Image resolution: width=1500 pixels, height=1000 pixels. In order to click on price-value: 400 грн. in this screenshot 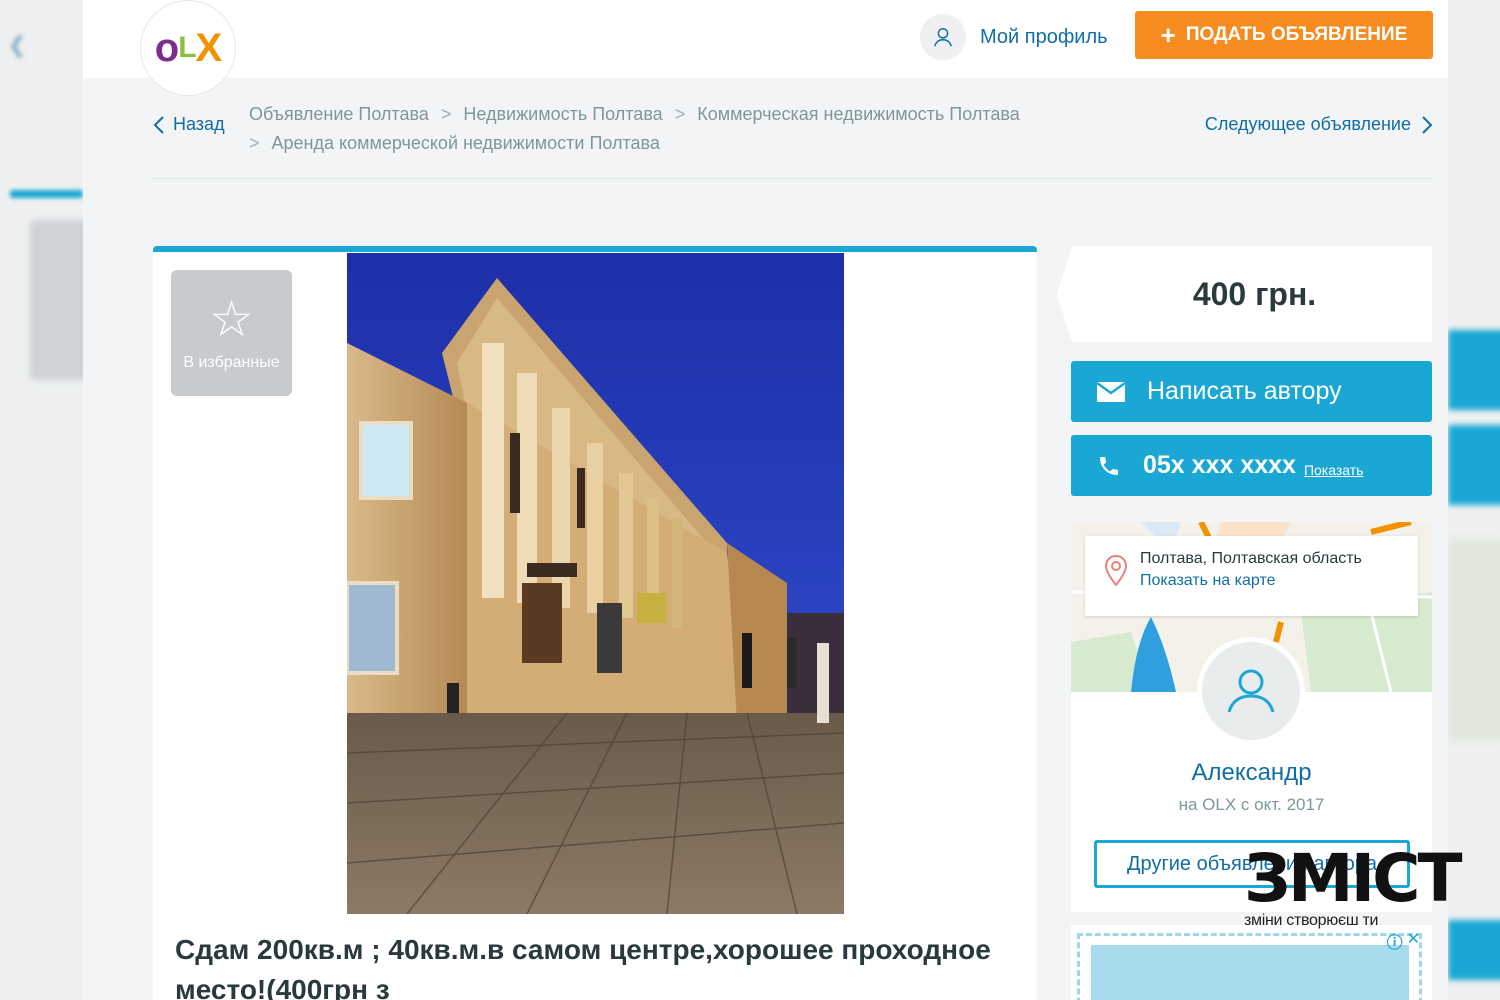, I will do `click(1254, 294)`.